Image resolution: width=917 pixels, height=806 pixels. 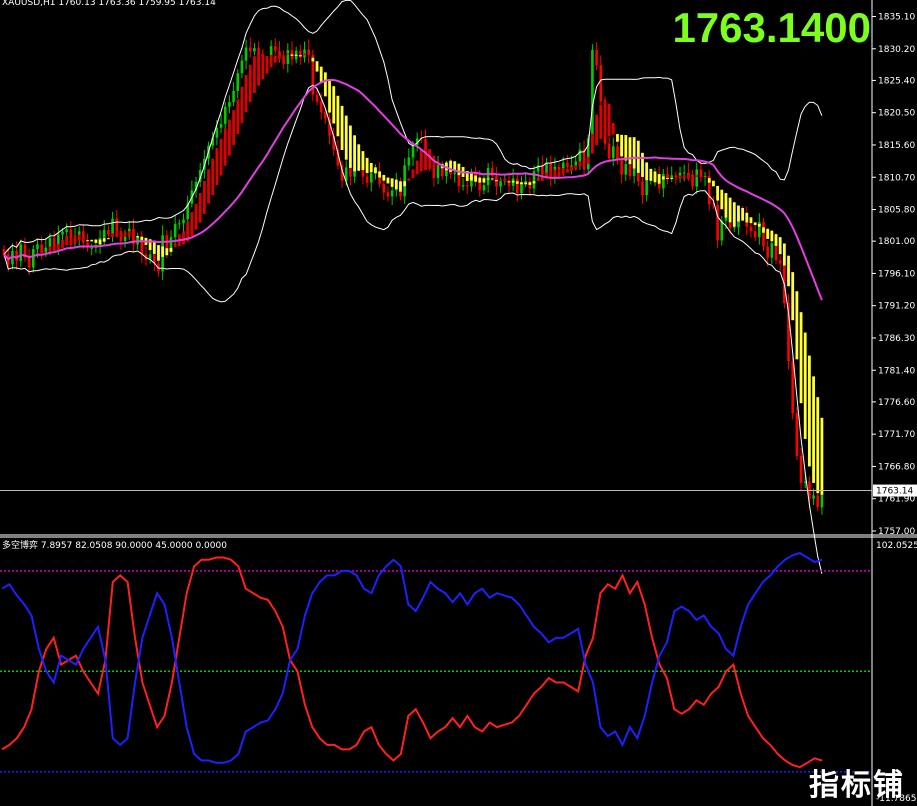 I want to click on watermark-logo: 指标铺, so click(x=857, y=785).